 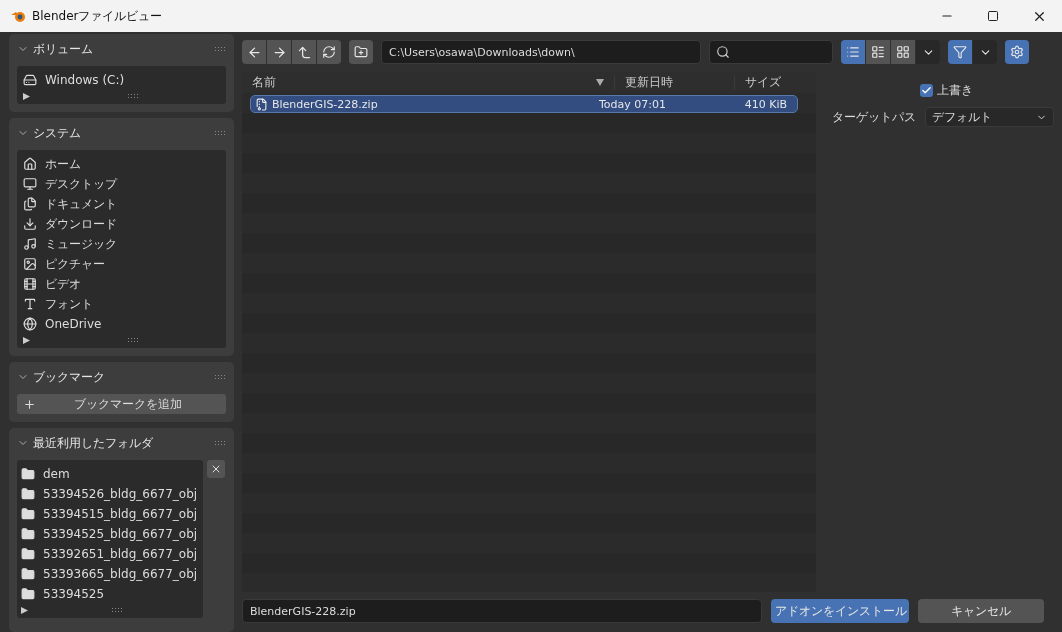 I want to click on cancel-button: キャンセル, so click(x=981, y=611).